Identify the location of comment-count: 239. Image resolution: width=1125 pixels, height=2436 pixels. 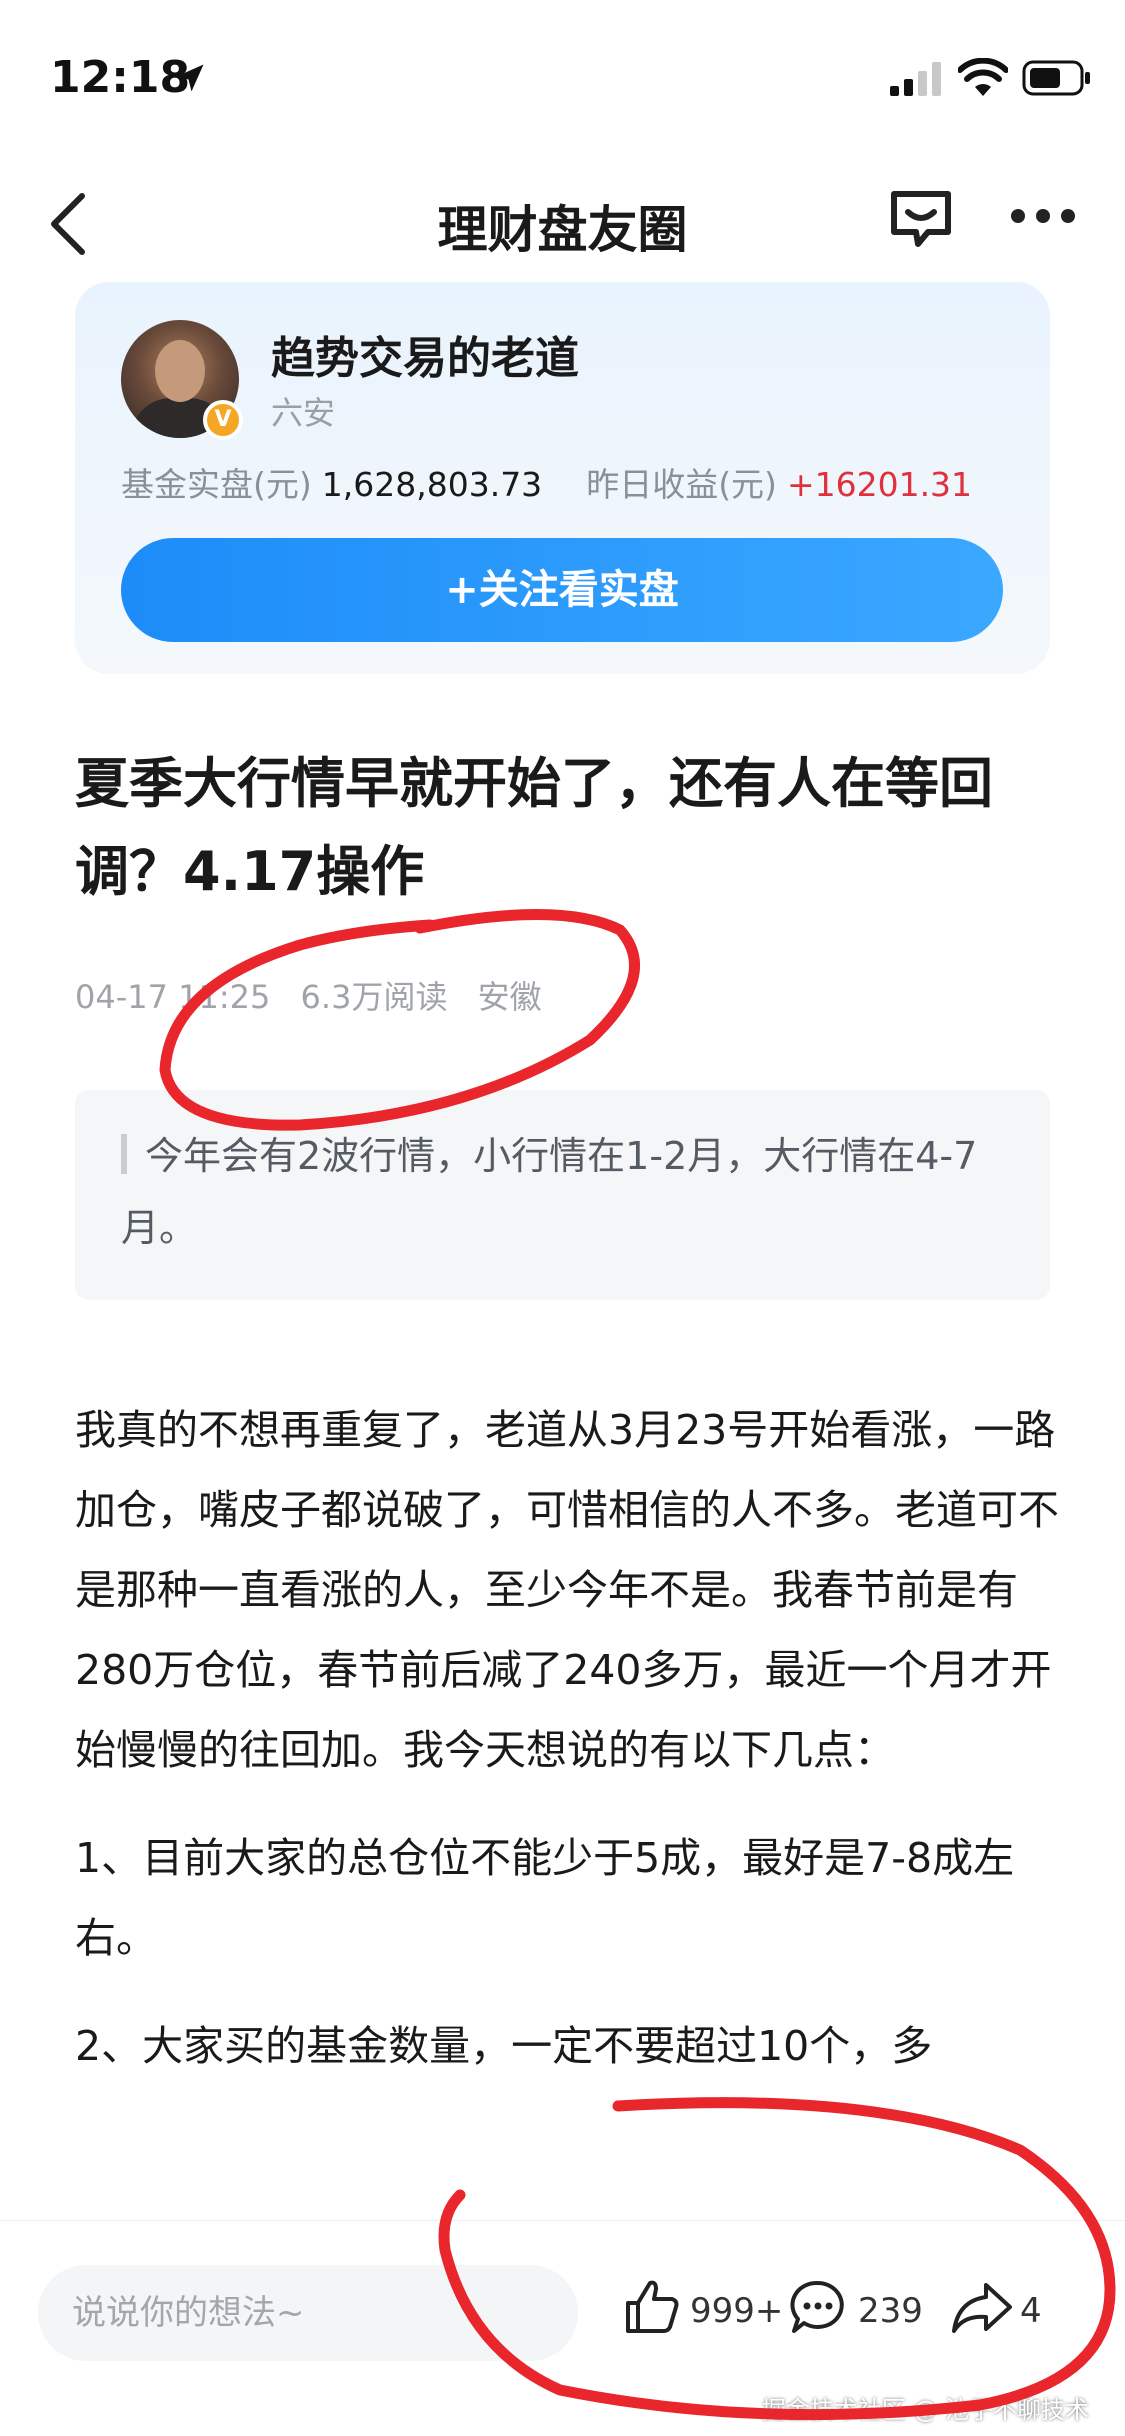
(890, 2311).